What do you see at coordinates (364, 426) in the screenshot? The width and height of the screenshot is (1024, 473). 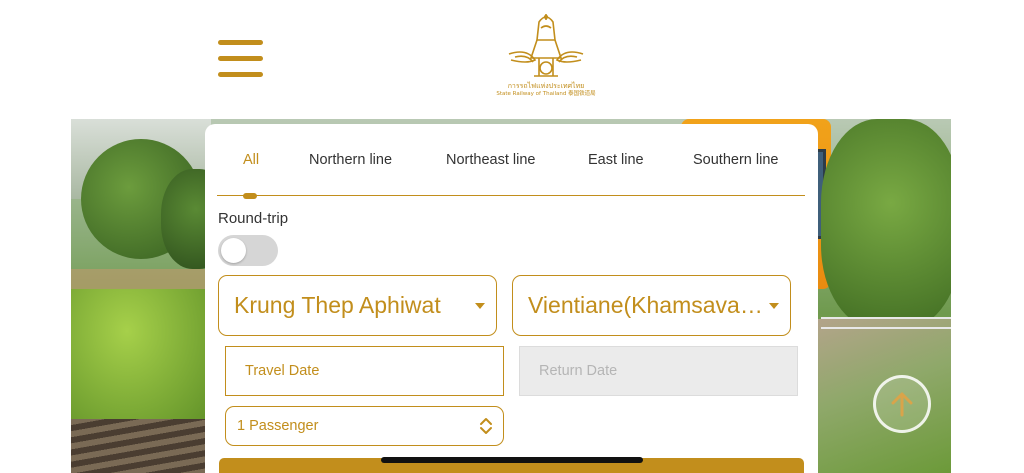 I see `passenger-select: 1 Passenger` at bounding box center [364, 426].